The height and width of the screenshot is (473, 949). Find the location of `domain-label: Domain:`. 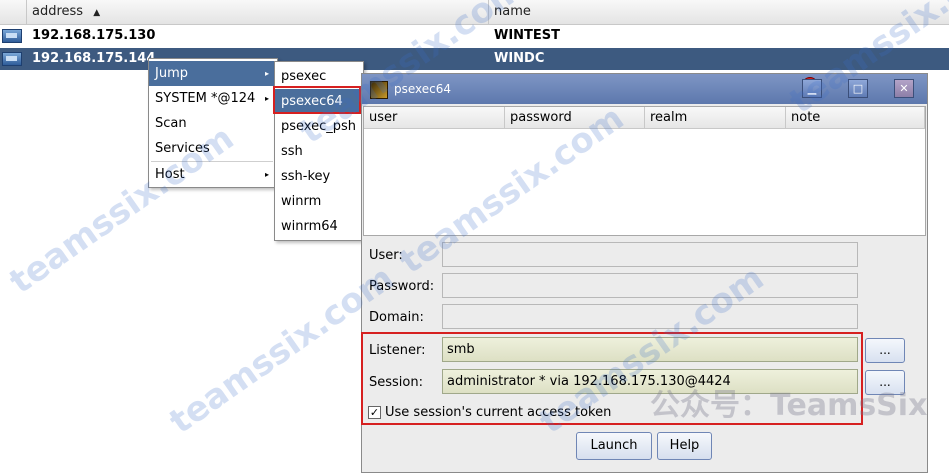

domain-label: Domain: is located at coordinates (396, 317).